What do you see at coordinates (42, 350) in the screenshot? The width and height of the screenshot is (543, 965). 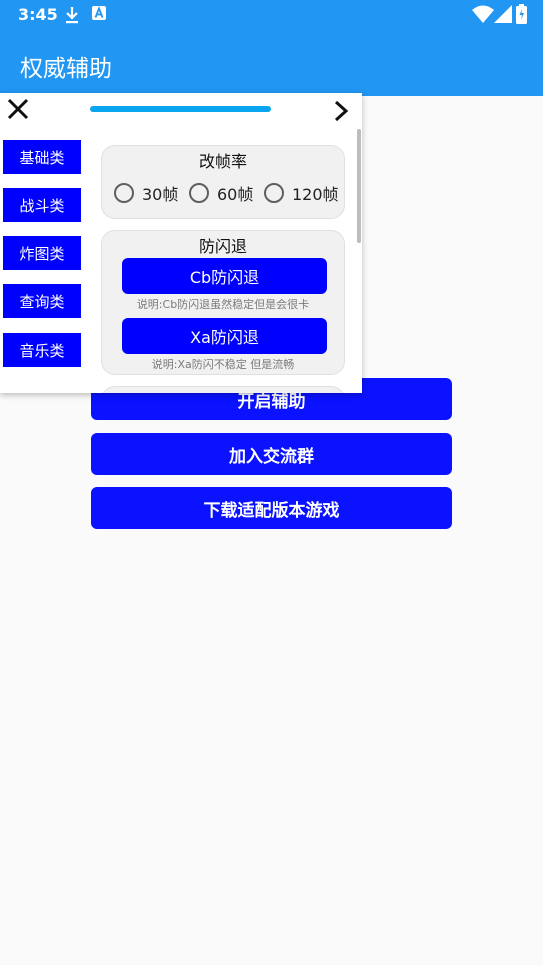 I see `category-music: 音乐类` at bounding box center [42, 350].